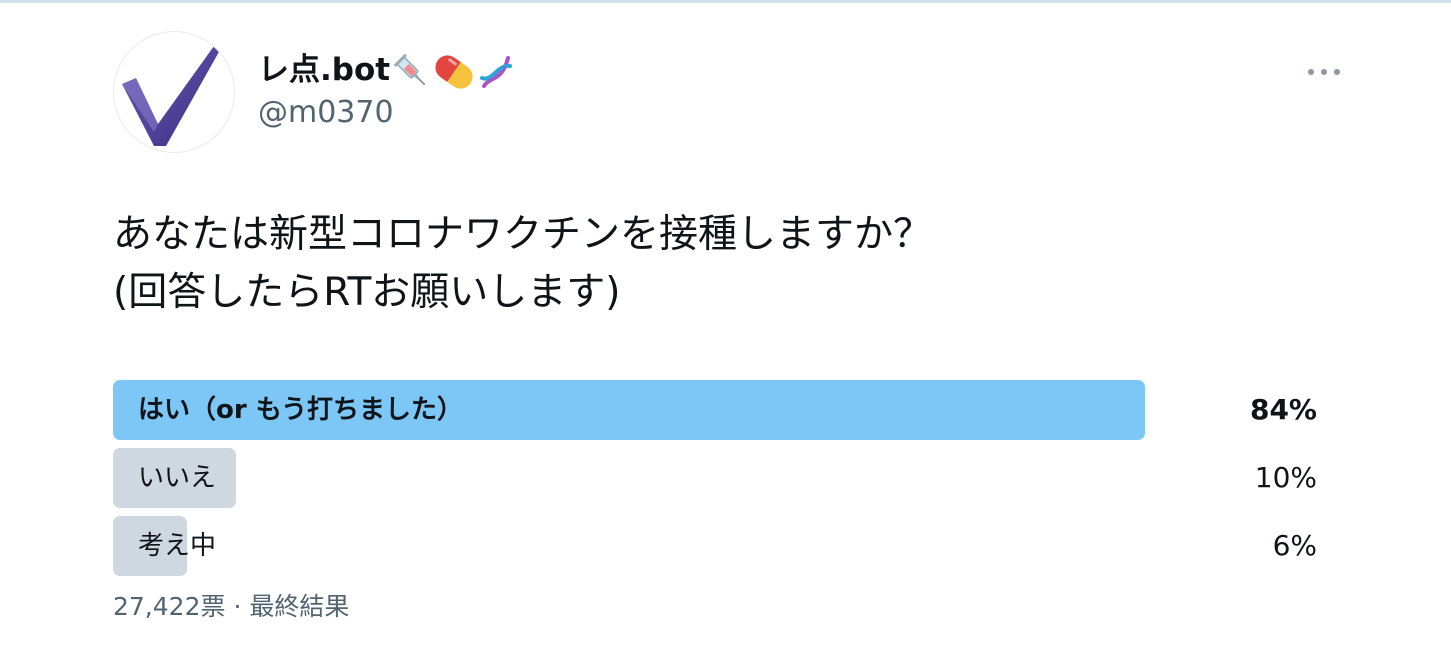  I want to click on poll-option-percent: 6%, so click(1294, 545).